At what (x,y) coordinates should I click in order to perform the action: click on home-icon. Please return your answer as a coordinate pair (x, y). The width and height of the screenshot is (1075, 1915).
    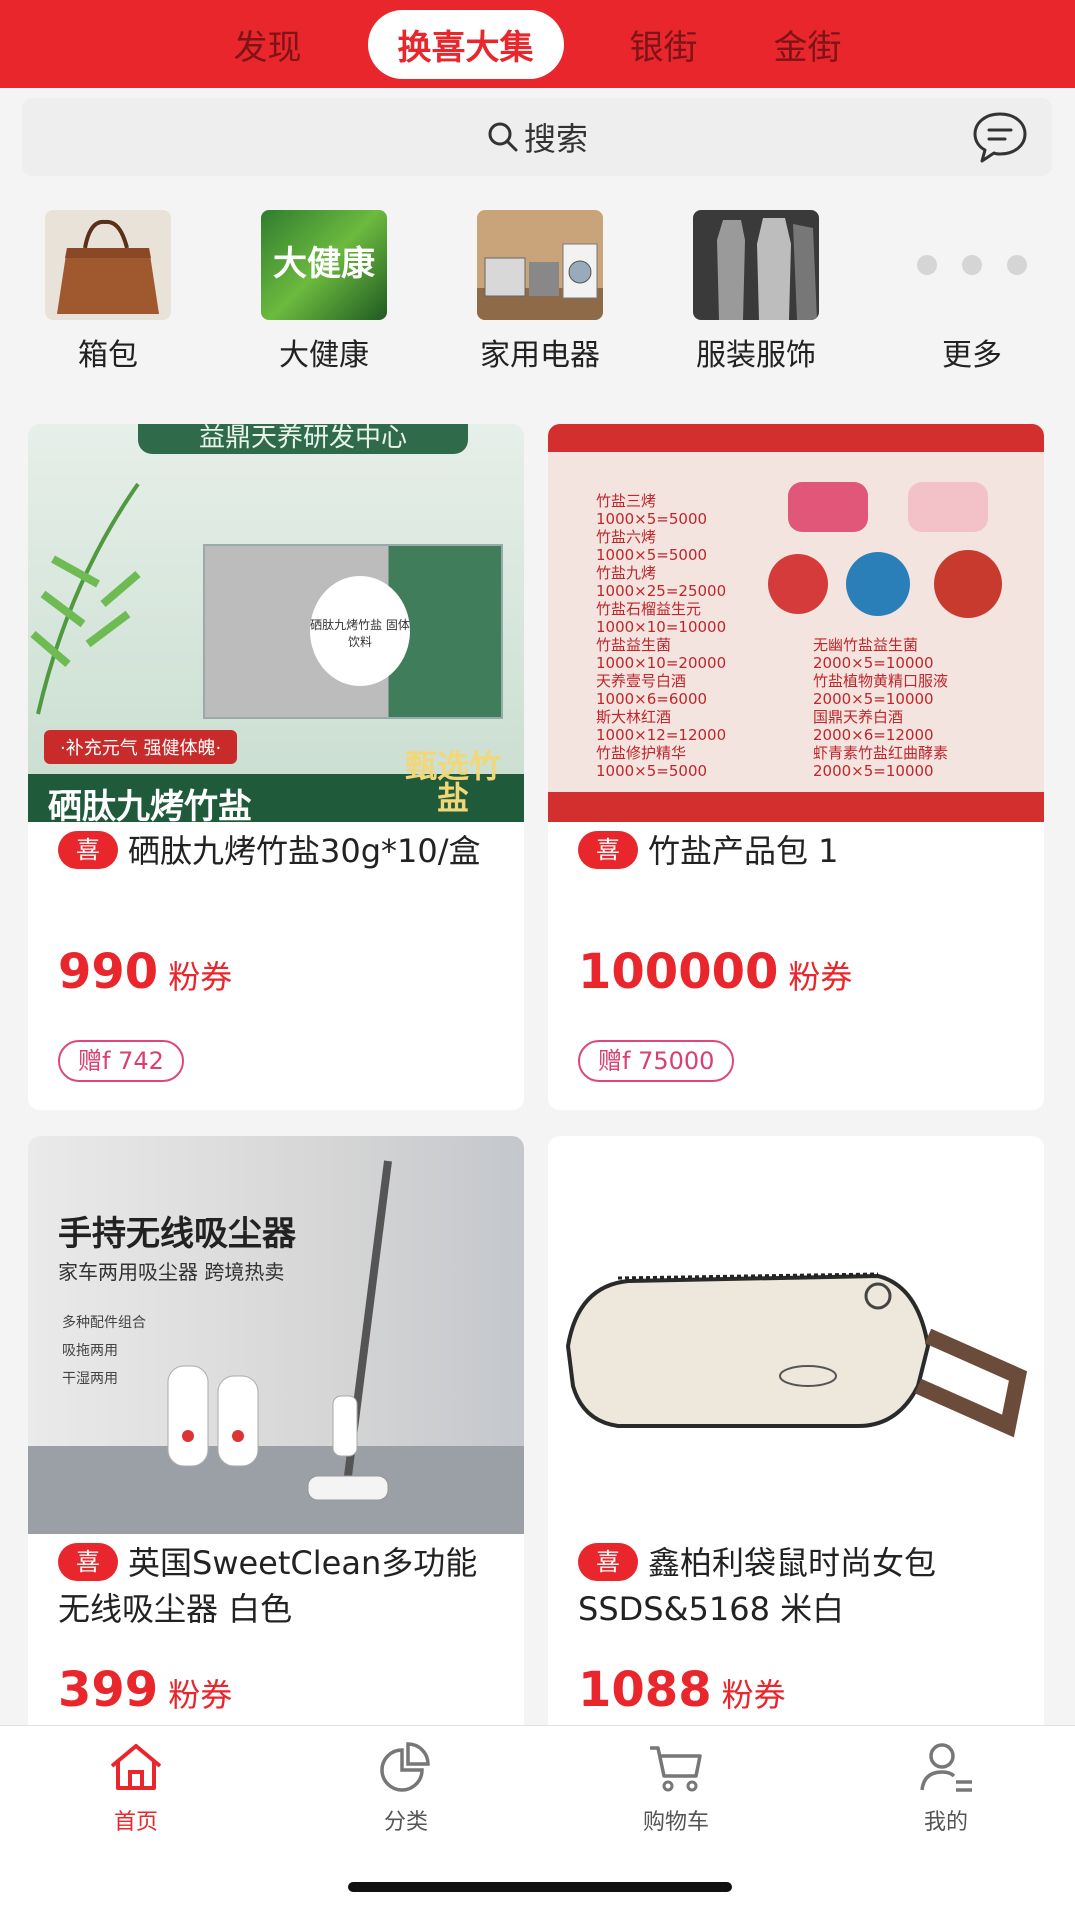
    Looking at the image, I should click on (136, 1767).